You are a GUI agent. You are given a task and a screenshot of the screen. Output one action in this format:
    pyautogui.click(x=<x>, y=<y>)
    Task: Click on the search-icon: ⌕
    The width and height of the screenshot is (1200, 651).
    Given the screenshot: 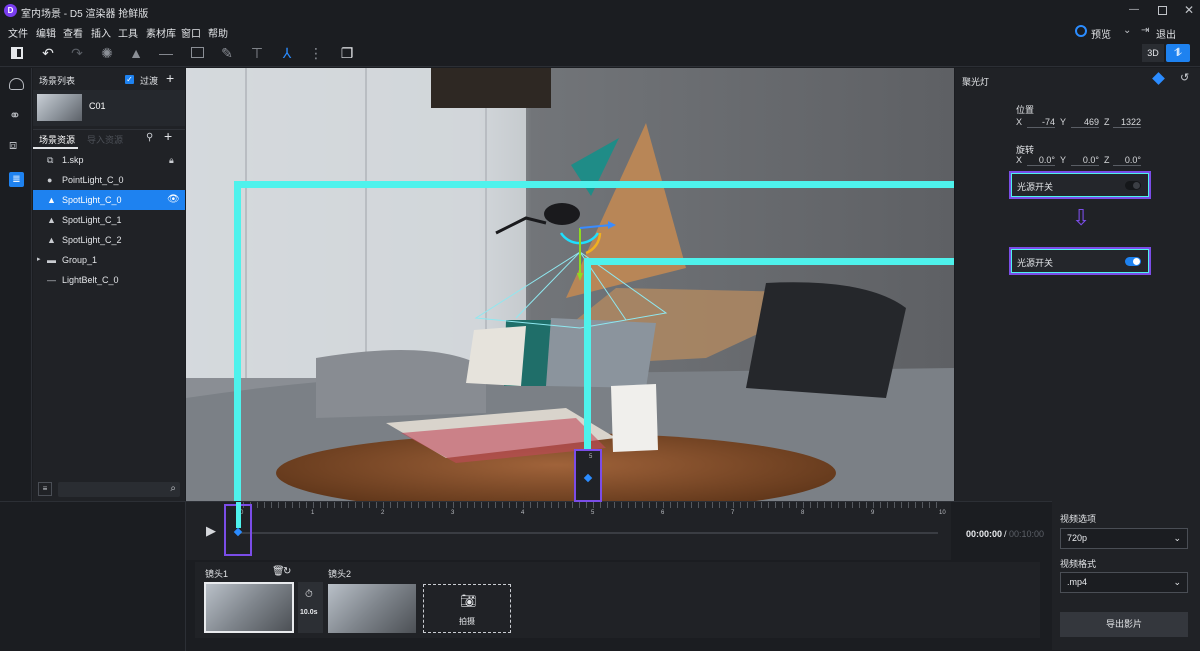 What is the action you would take?
    pyautogui.click(x=173, y=488)
    